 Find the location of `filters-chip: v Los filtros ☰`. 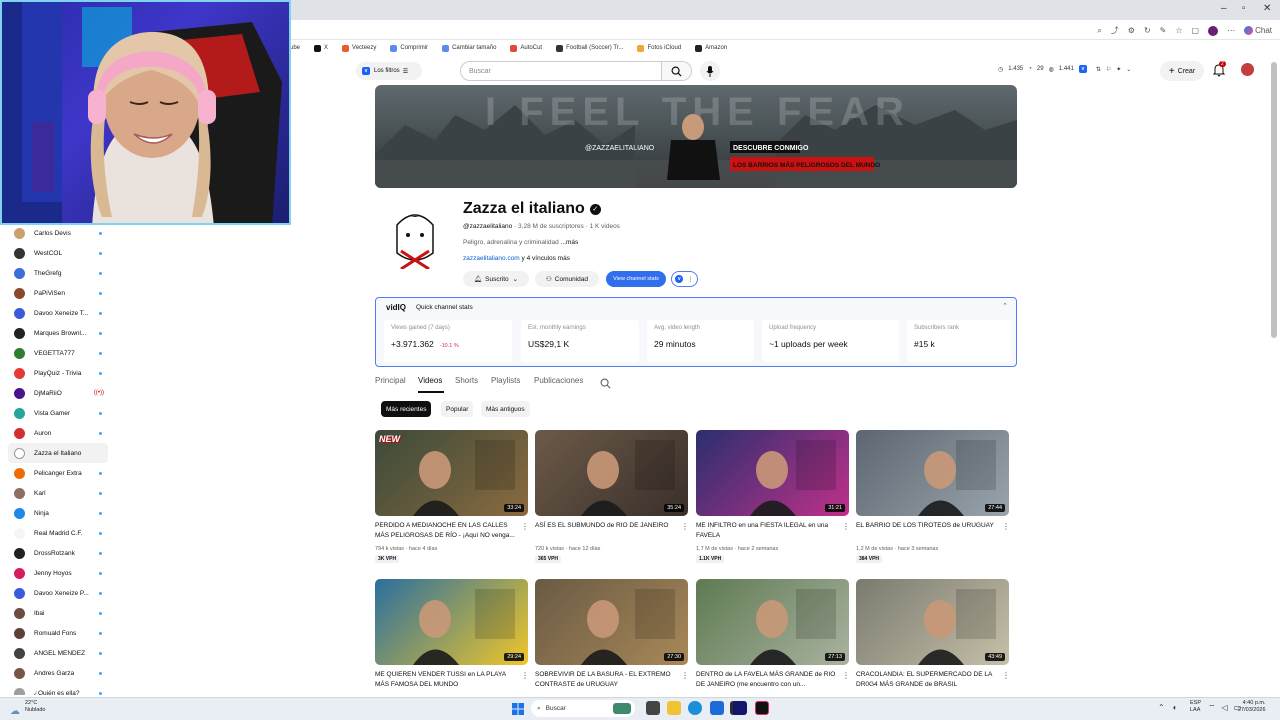

filters-chip: v Los filtros ☰ is located at coordinates (389, 71).